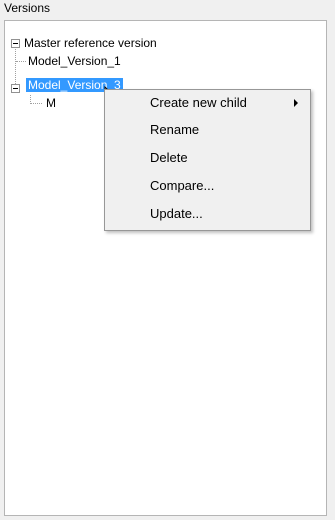 This screenshot has height=520, width=335. What do you see at coordinates (207, 130) in the screenshot?
I see `menu-item-rename: Rename` at bounding box center [207, 130].